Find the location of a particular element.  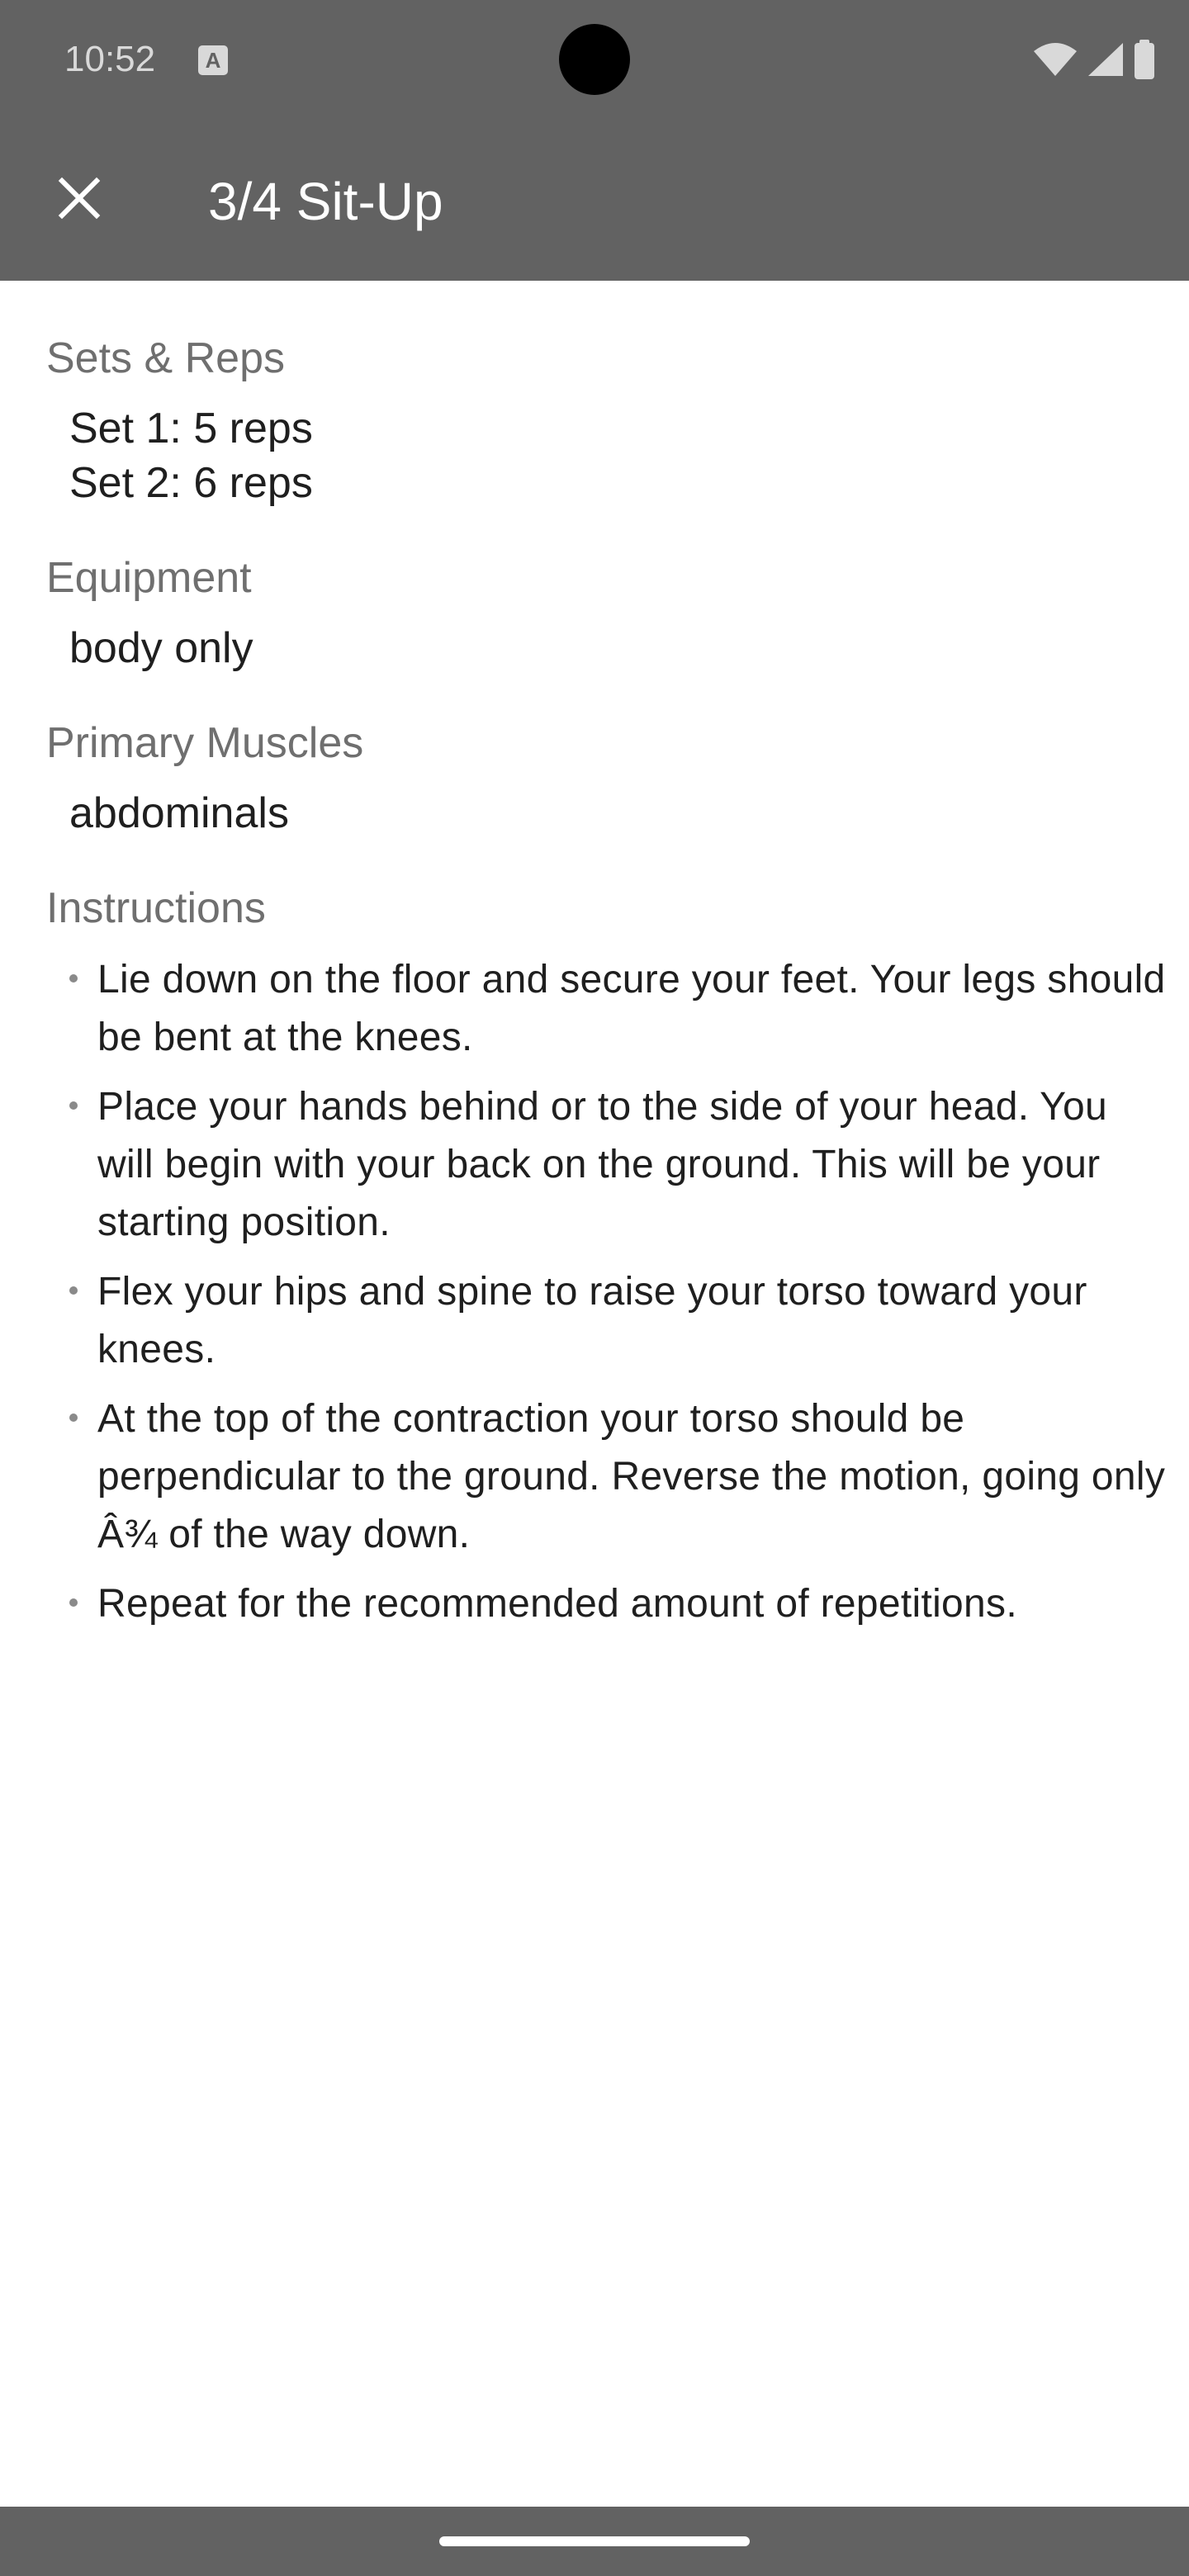

text-a-icon: A is located at coordinates (213, 60).